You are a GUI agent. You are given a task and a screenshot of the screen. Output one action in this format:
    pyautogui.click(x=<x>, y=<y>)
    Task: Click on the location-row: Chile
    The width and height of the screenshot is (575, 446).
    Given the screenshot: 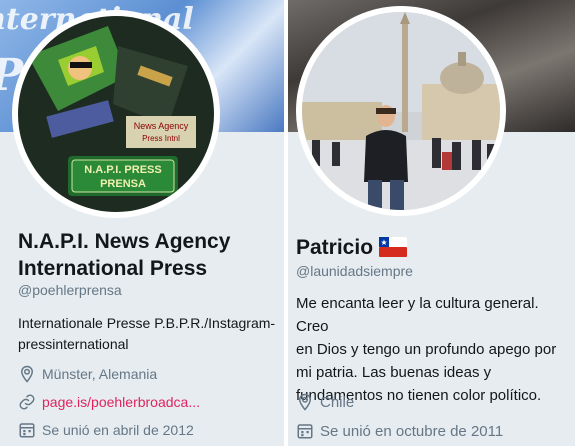 What is the action you would take?
    pyautogui.click(x=325, y=402)
    